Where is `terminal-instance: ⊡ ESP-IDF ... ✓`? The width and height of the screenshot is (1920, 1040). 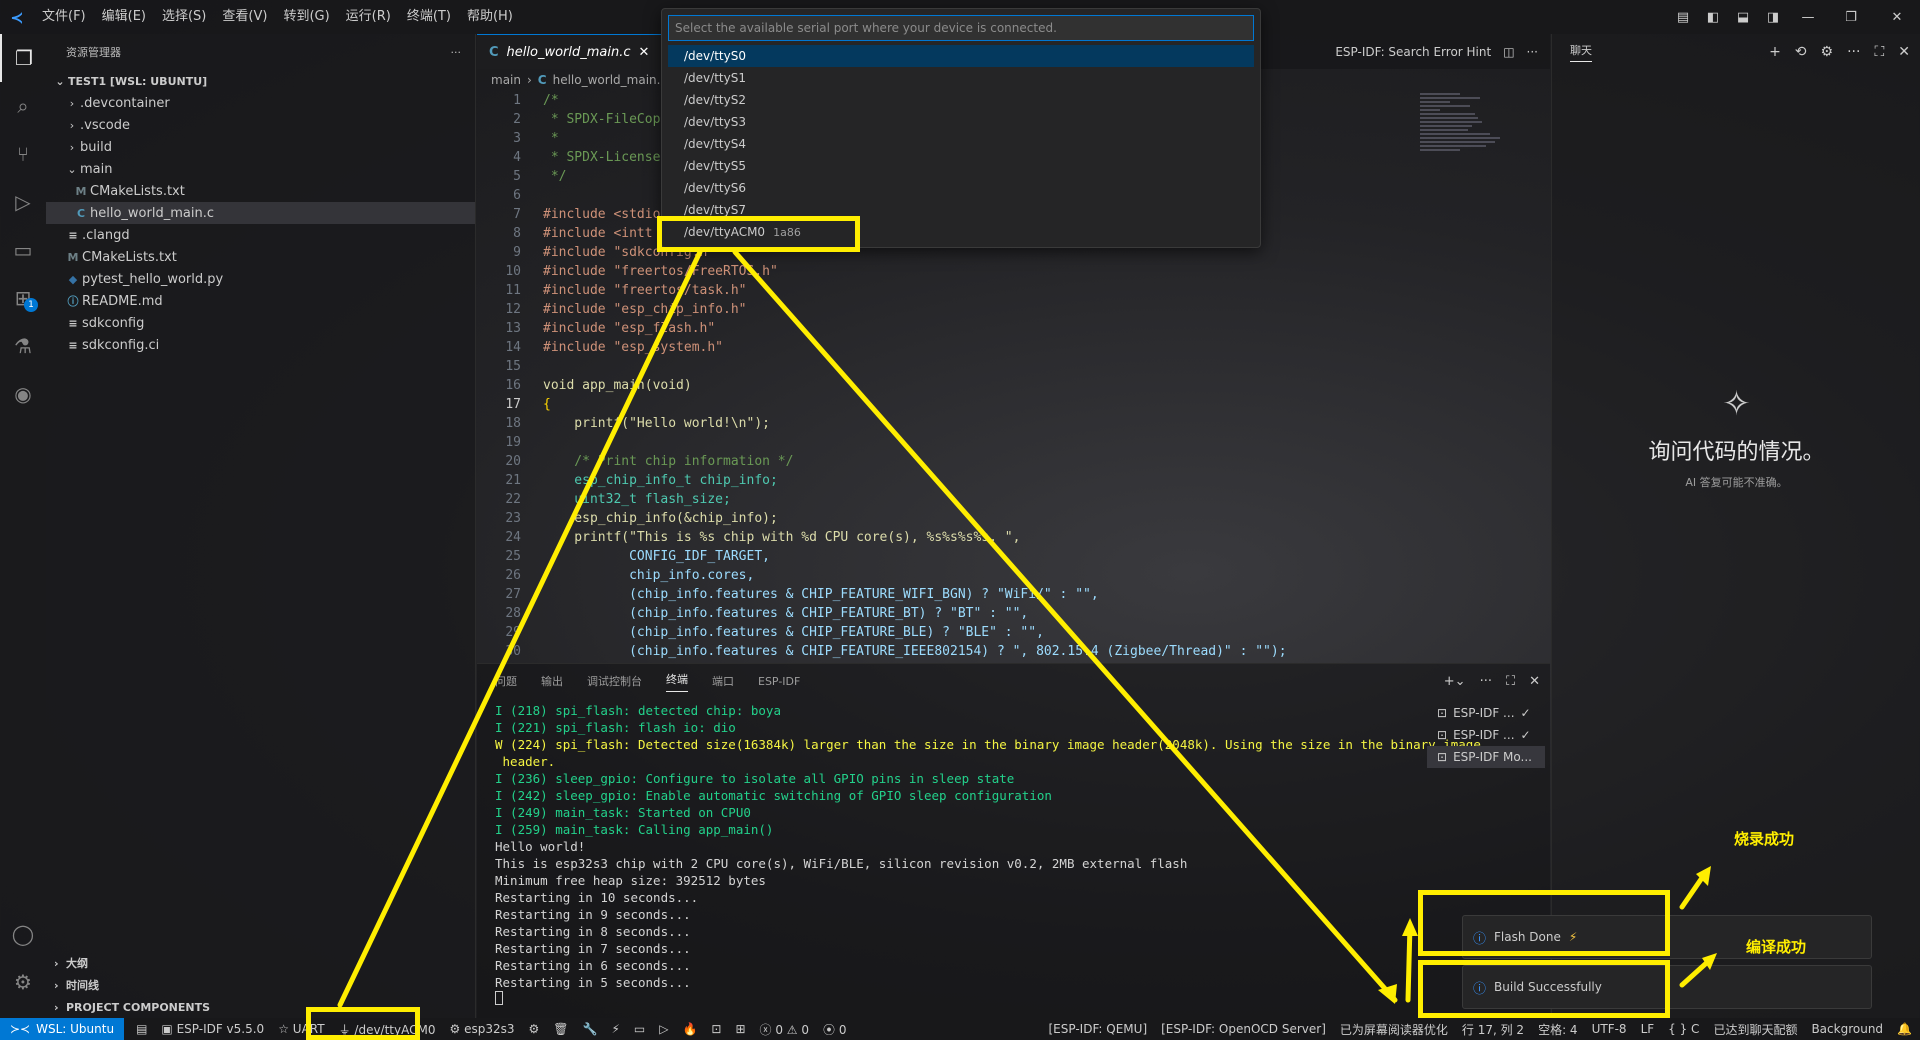 terminal-instance: ⊡ ESP-IDF ... ✓ is located at coordinates (1486, 735).